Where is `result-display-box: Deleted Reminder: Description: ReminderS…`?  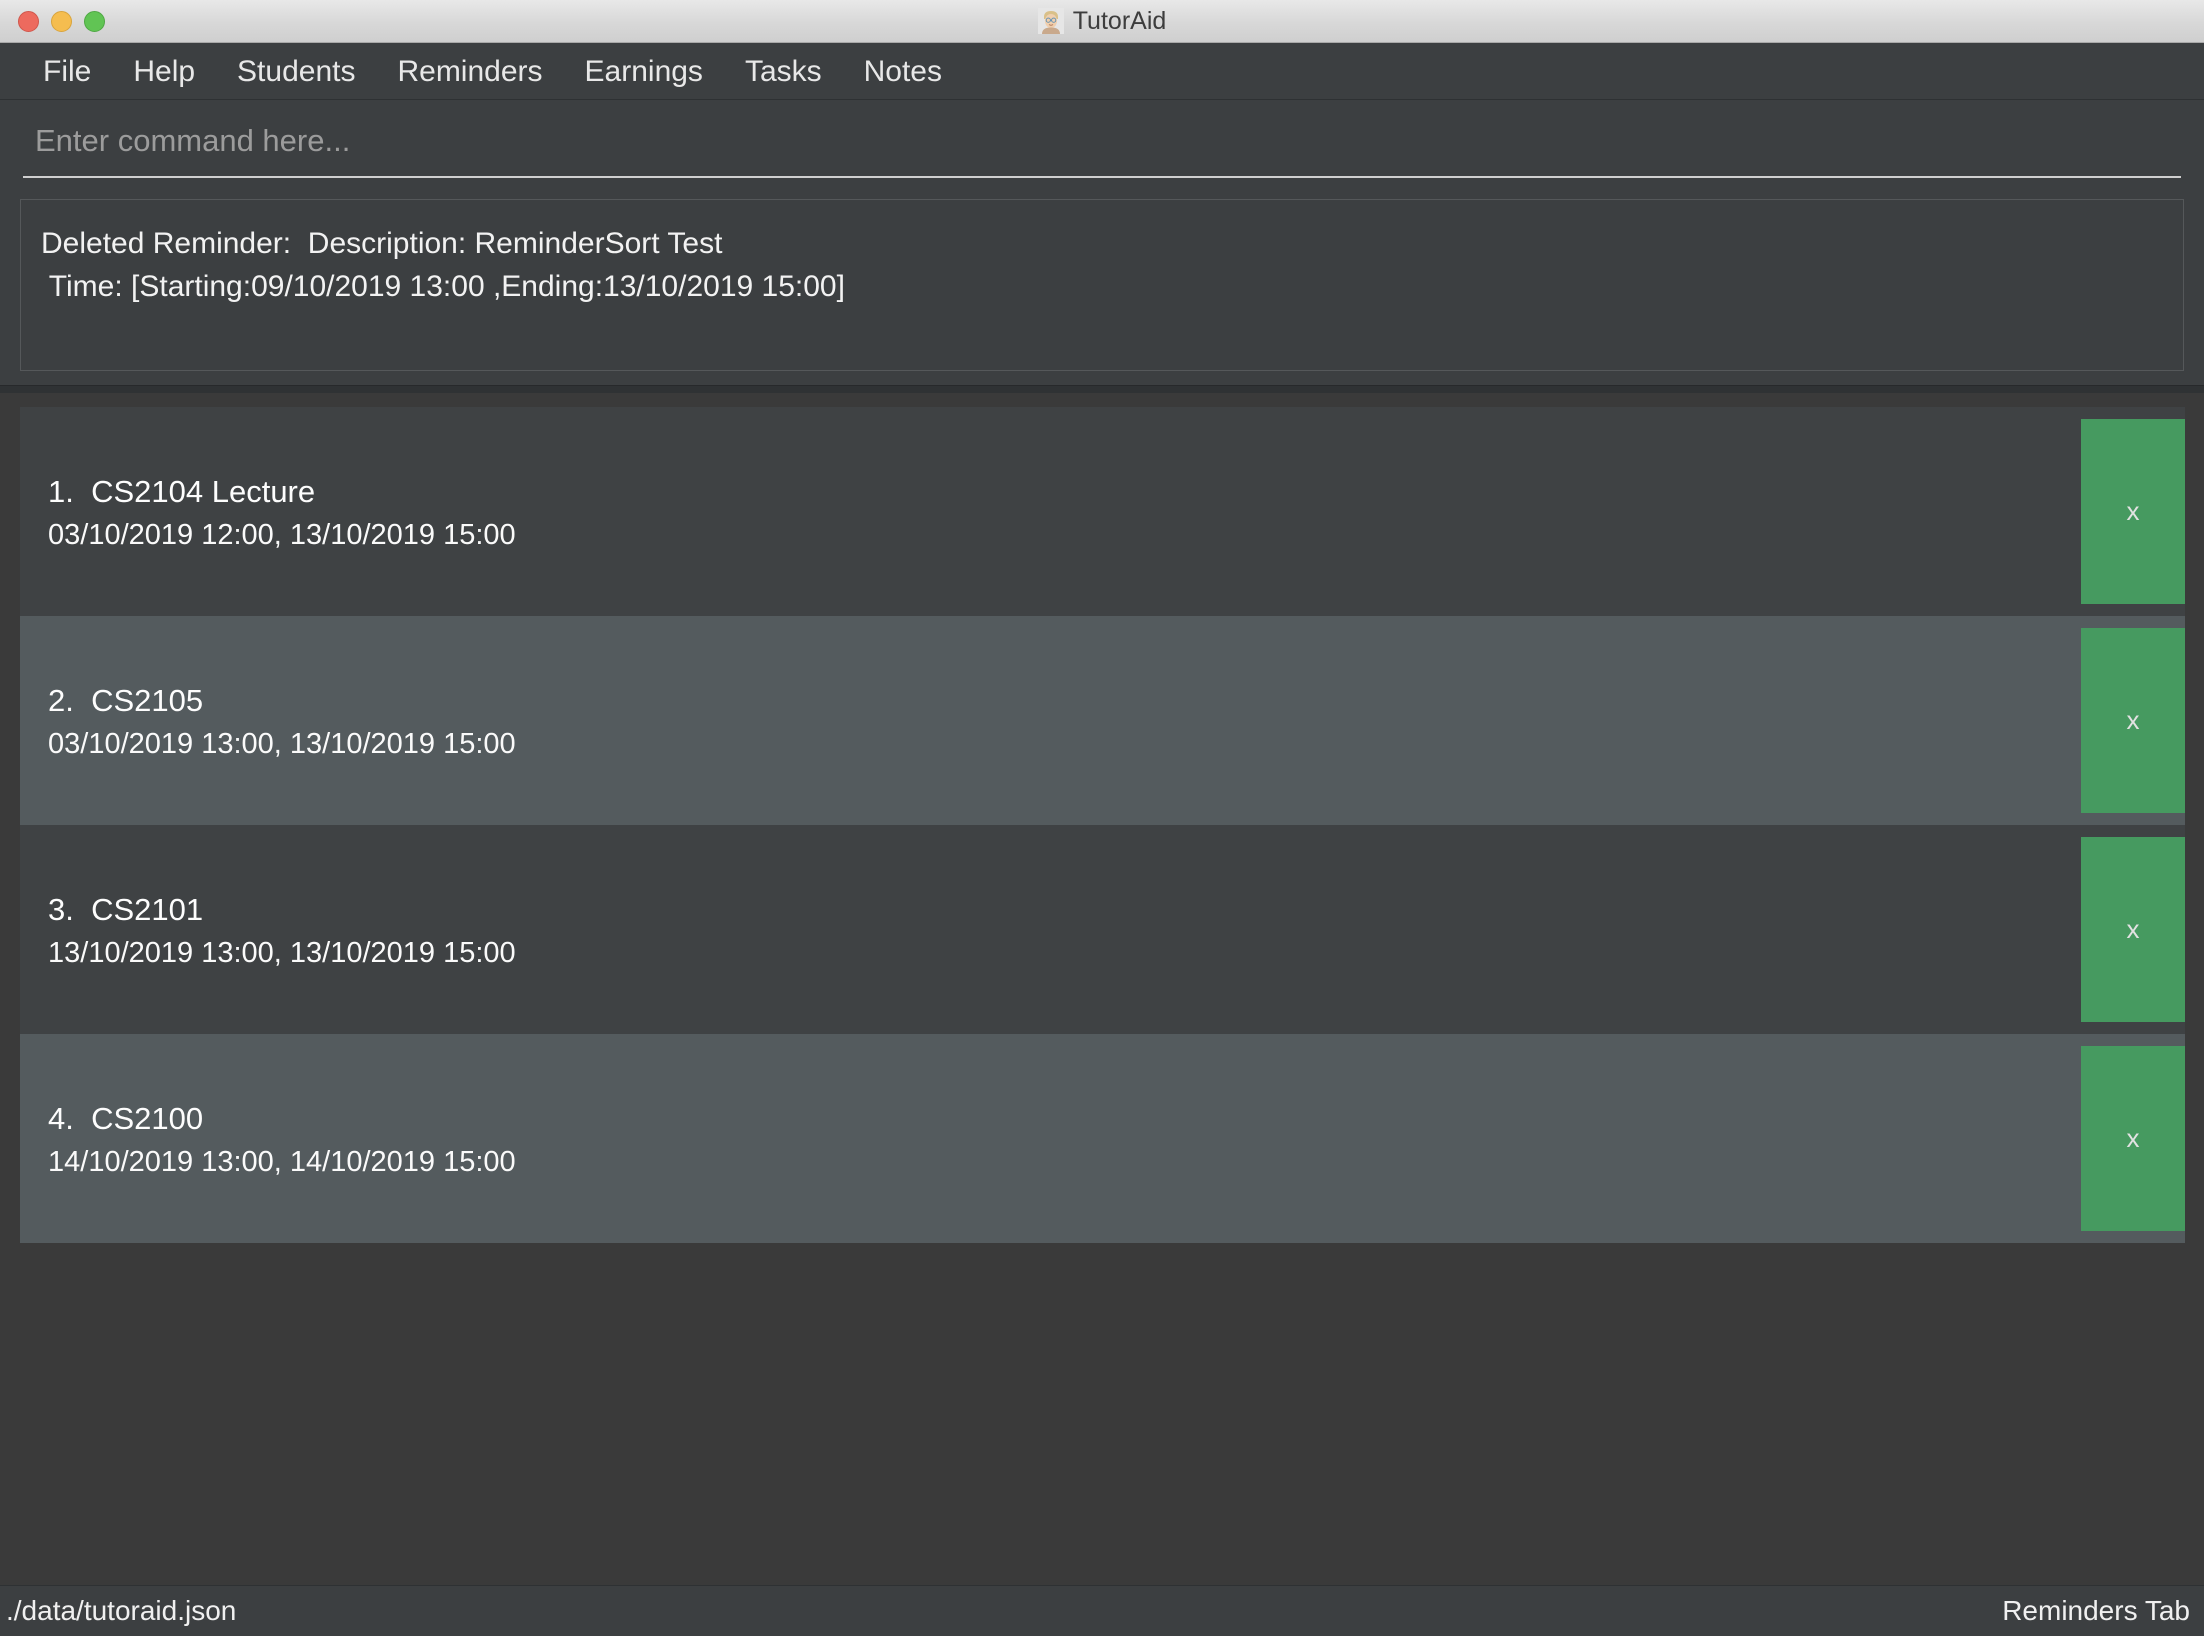 result-display-box: Deleted Reminder: Description: ReminderS… is located at coordinates (1102, 285).